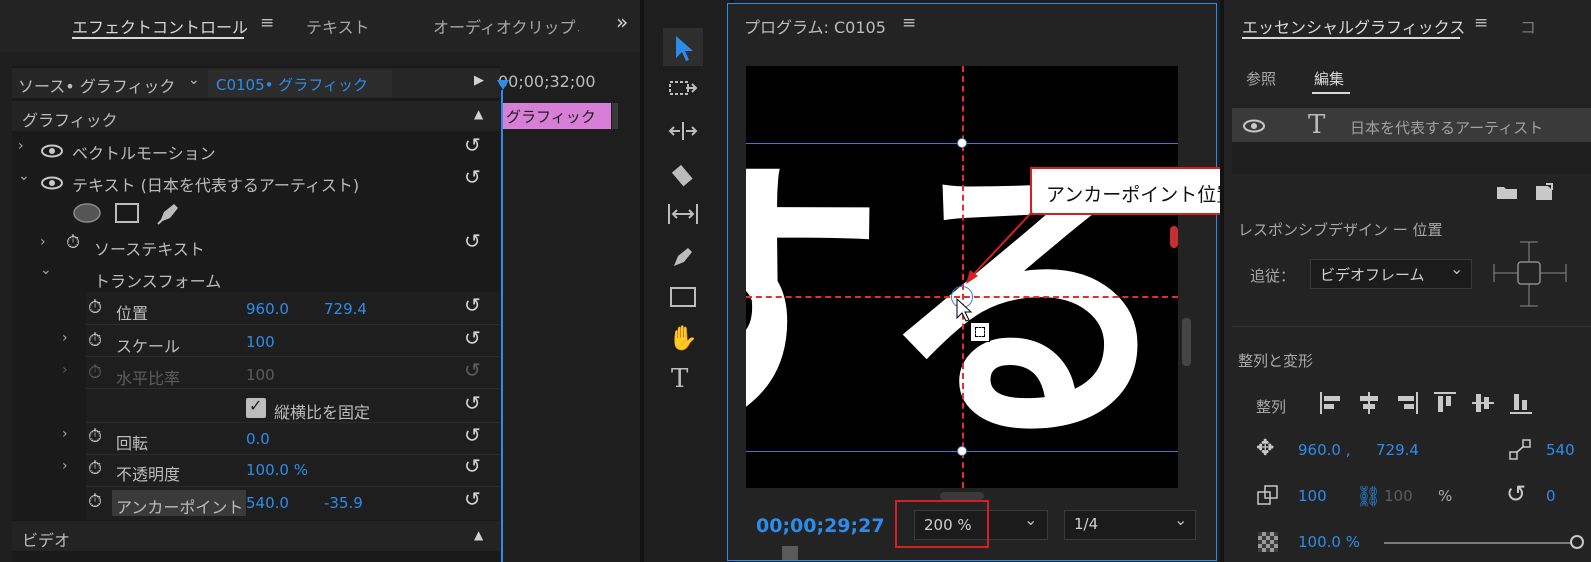 The width and height of the screenshot is (1591, 562). What do you see at coordinates (1368, 496) in the screenshot?
I see `link-scale-icon: ⛓` at bounding box center [1368, 496].